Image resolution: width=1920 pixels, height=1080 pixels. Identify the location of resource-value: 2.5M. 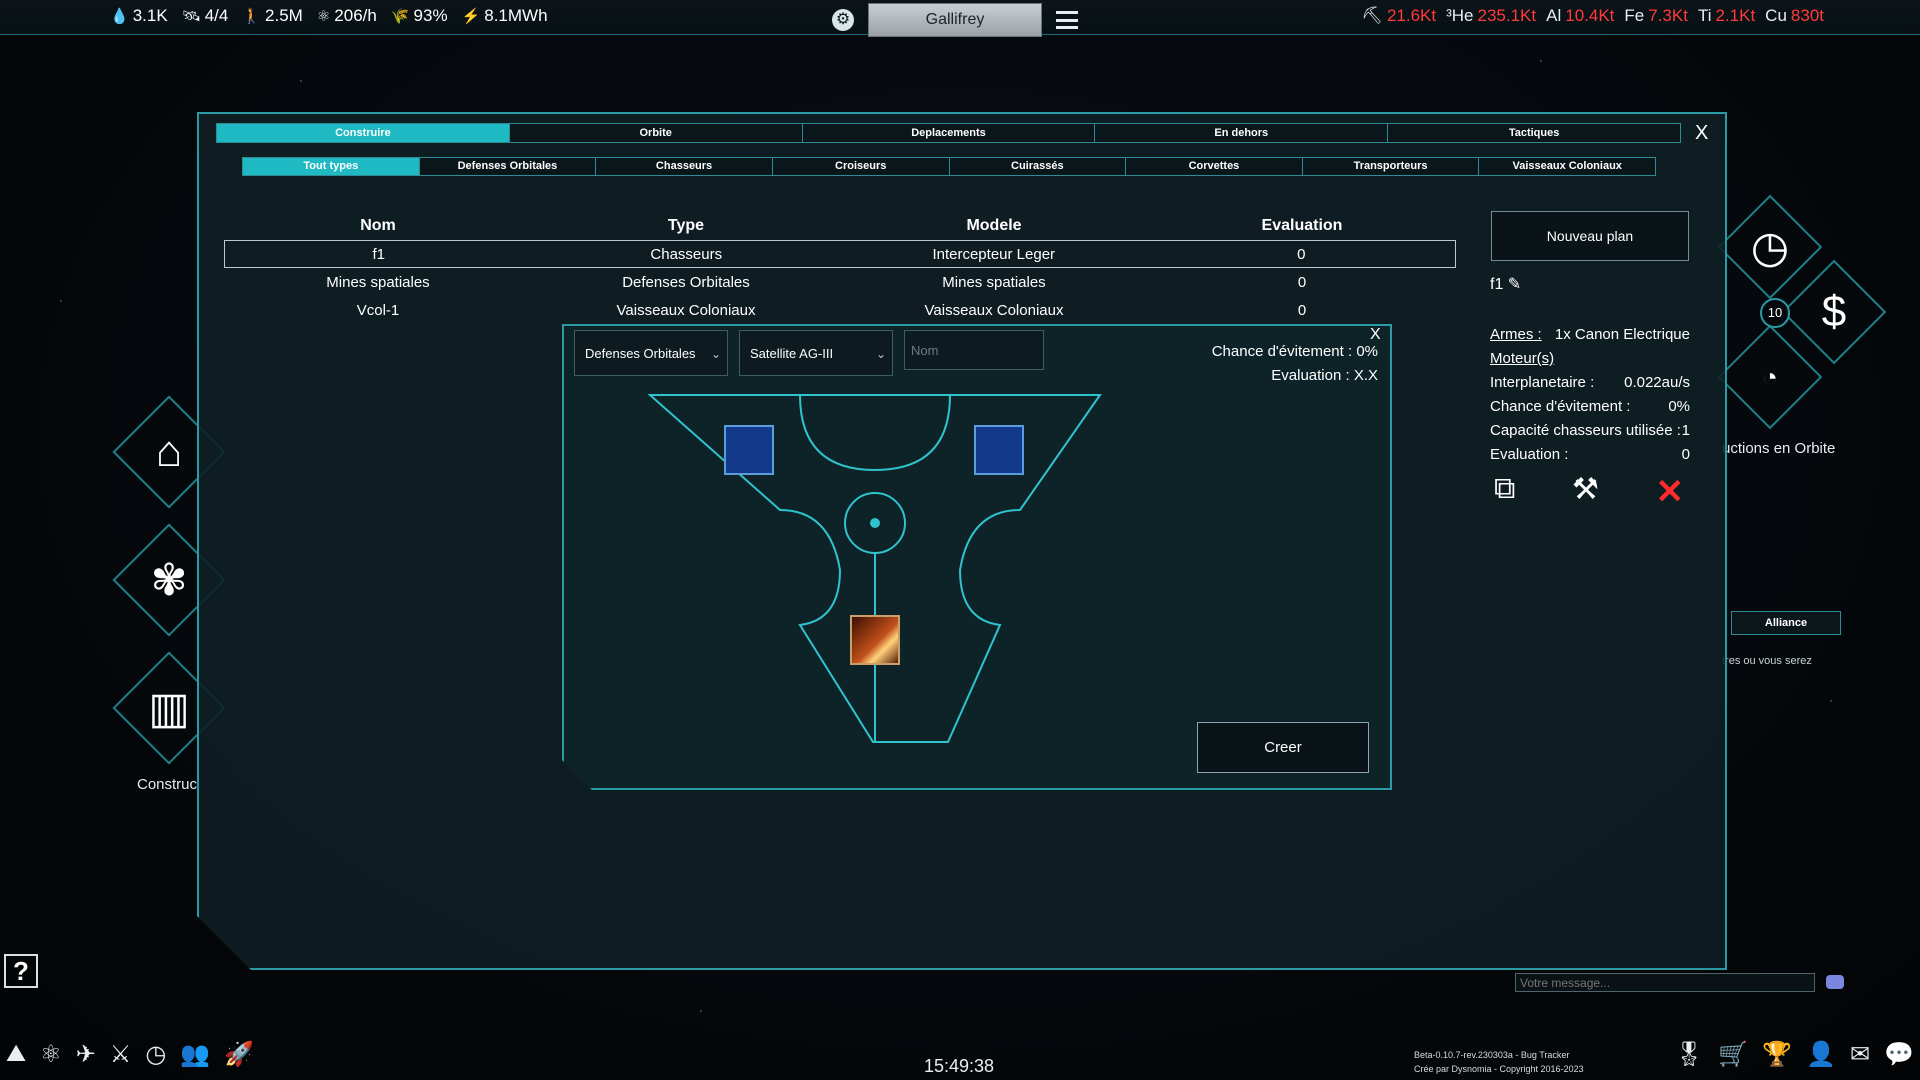
(284, 15).